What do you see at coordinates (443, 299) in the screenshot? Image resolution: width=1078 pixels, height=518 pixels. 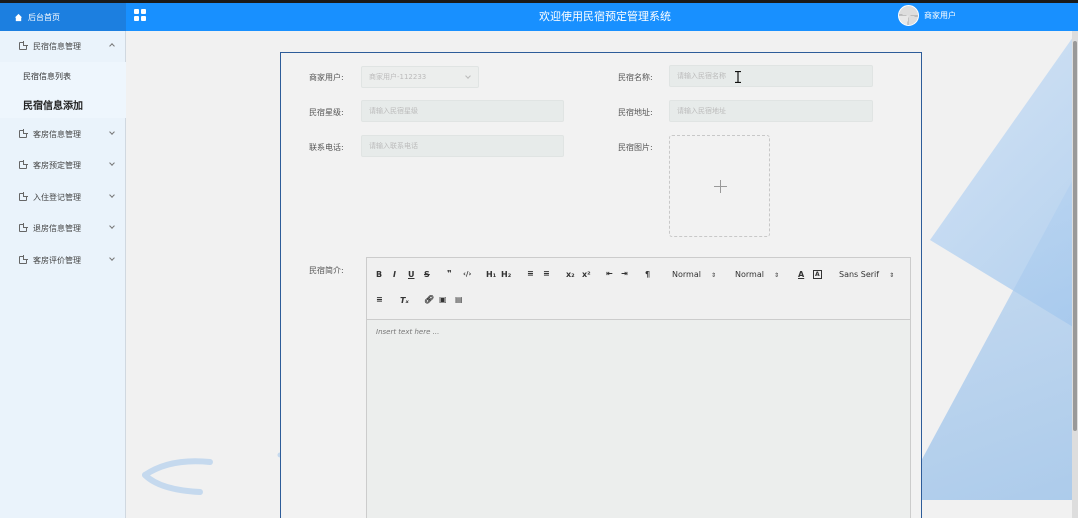 I see `image-icon: ▣` at bounding box center [443, 299].